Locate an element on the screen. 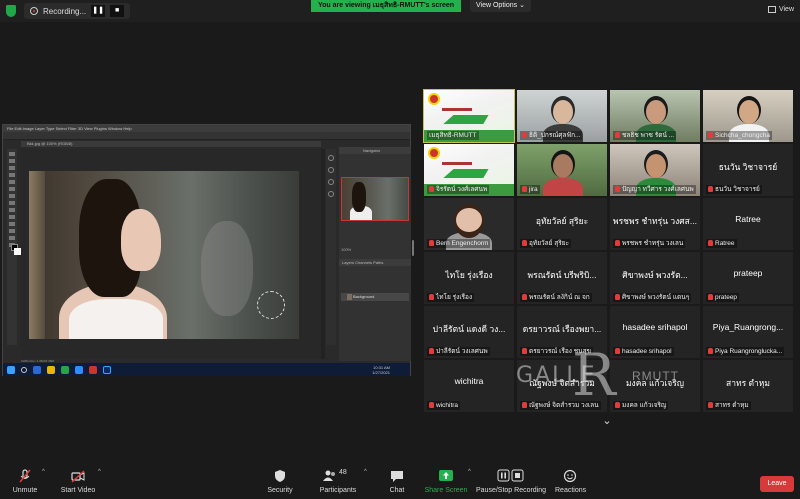 This screenshot has height=499, width=800. chat-label: Chat is located at coordinates (397, 490).